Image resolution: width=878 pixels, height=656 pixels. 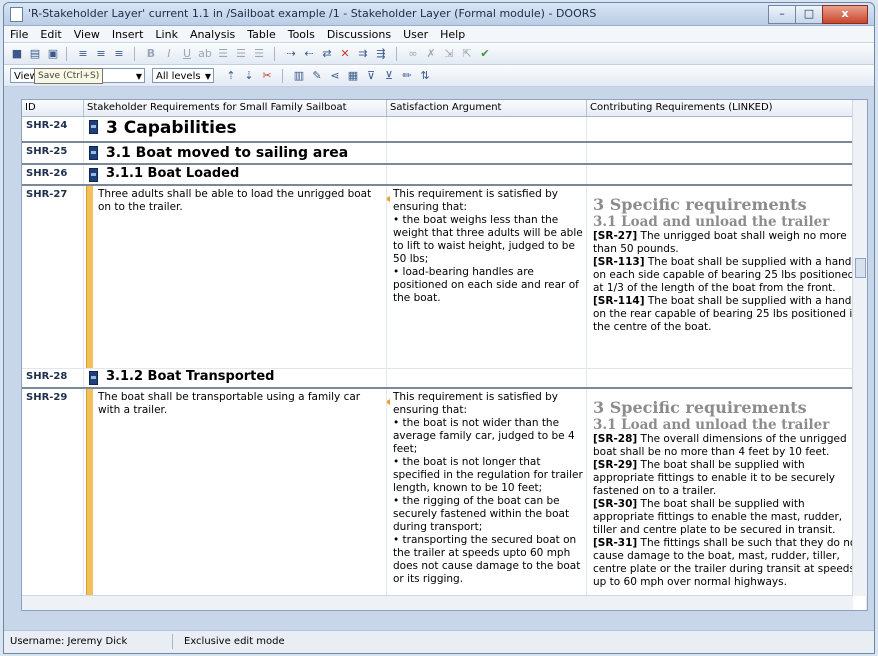 What do you see at coordinates (53, 129) in the screenshot?
I see `object-id: SHR-24` at bounding box center [53, 129].